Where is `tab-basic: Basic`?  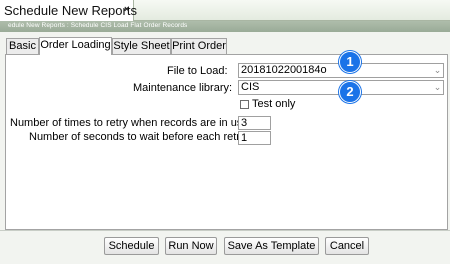 tab-basic: Basic is located at coordinates (22, 46).